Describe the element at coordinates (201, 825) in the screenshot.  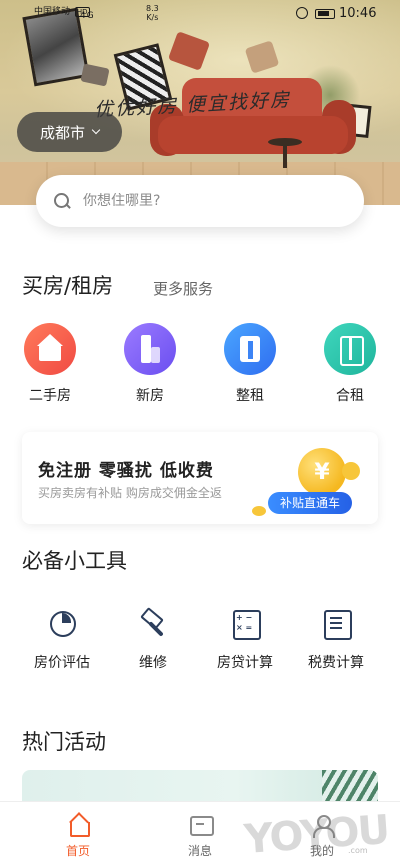
I see `message-icon` at that location.